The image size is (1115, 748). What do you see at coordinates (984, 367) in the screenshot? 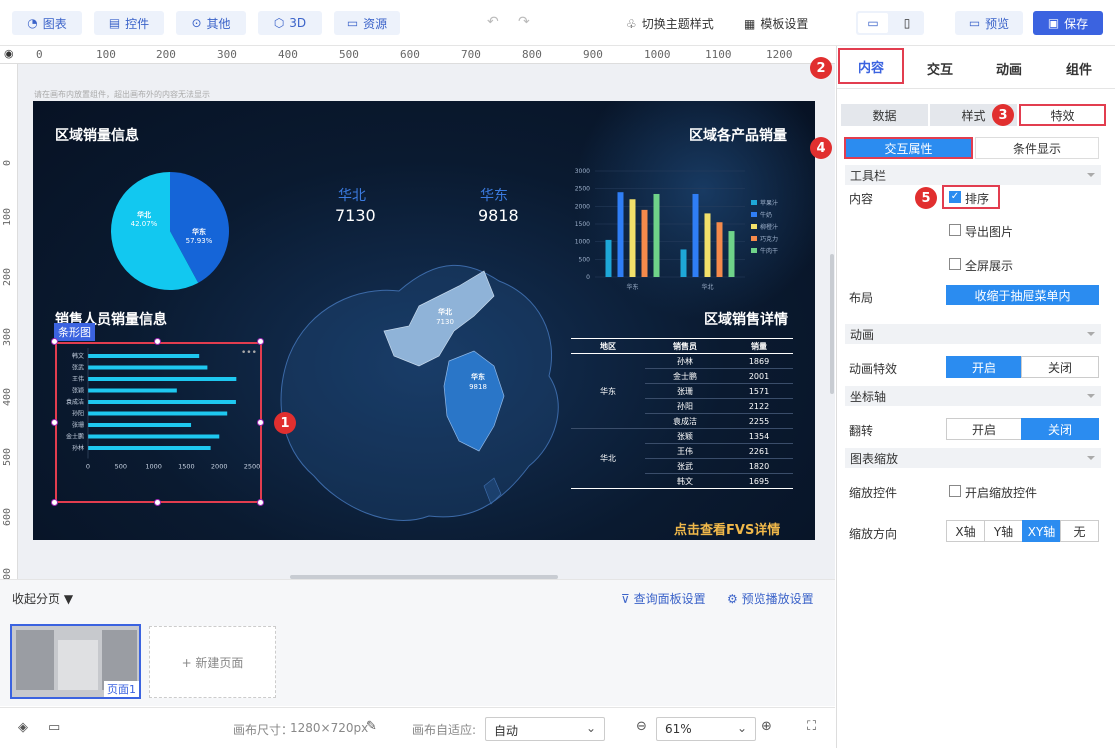
I see `anim-on-button: 开启` at bounding box center [984, 367].